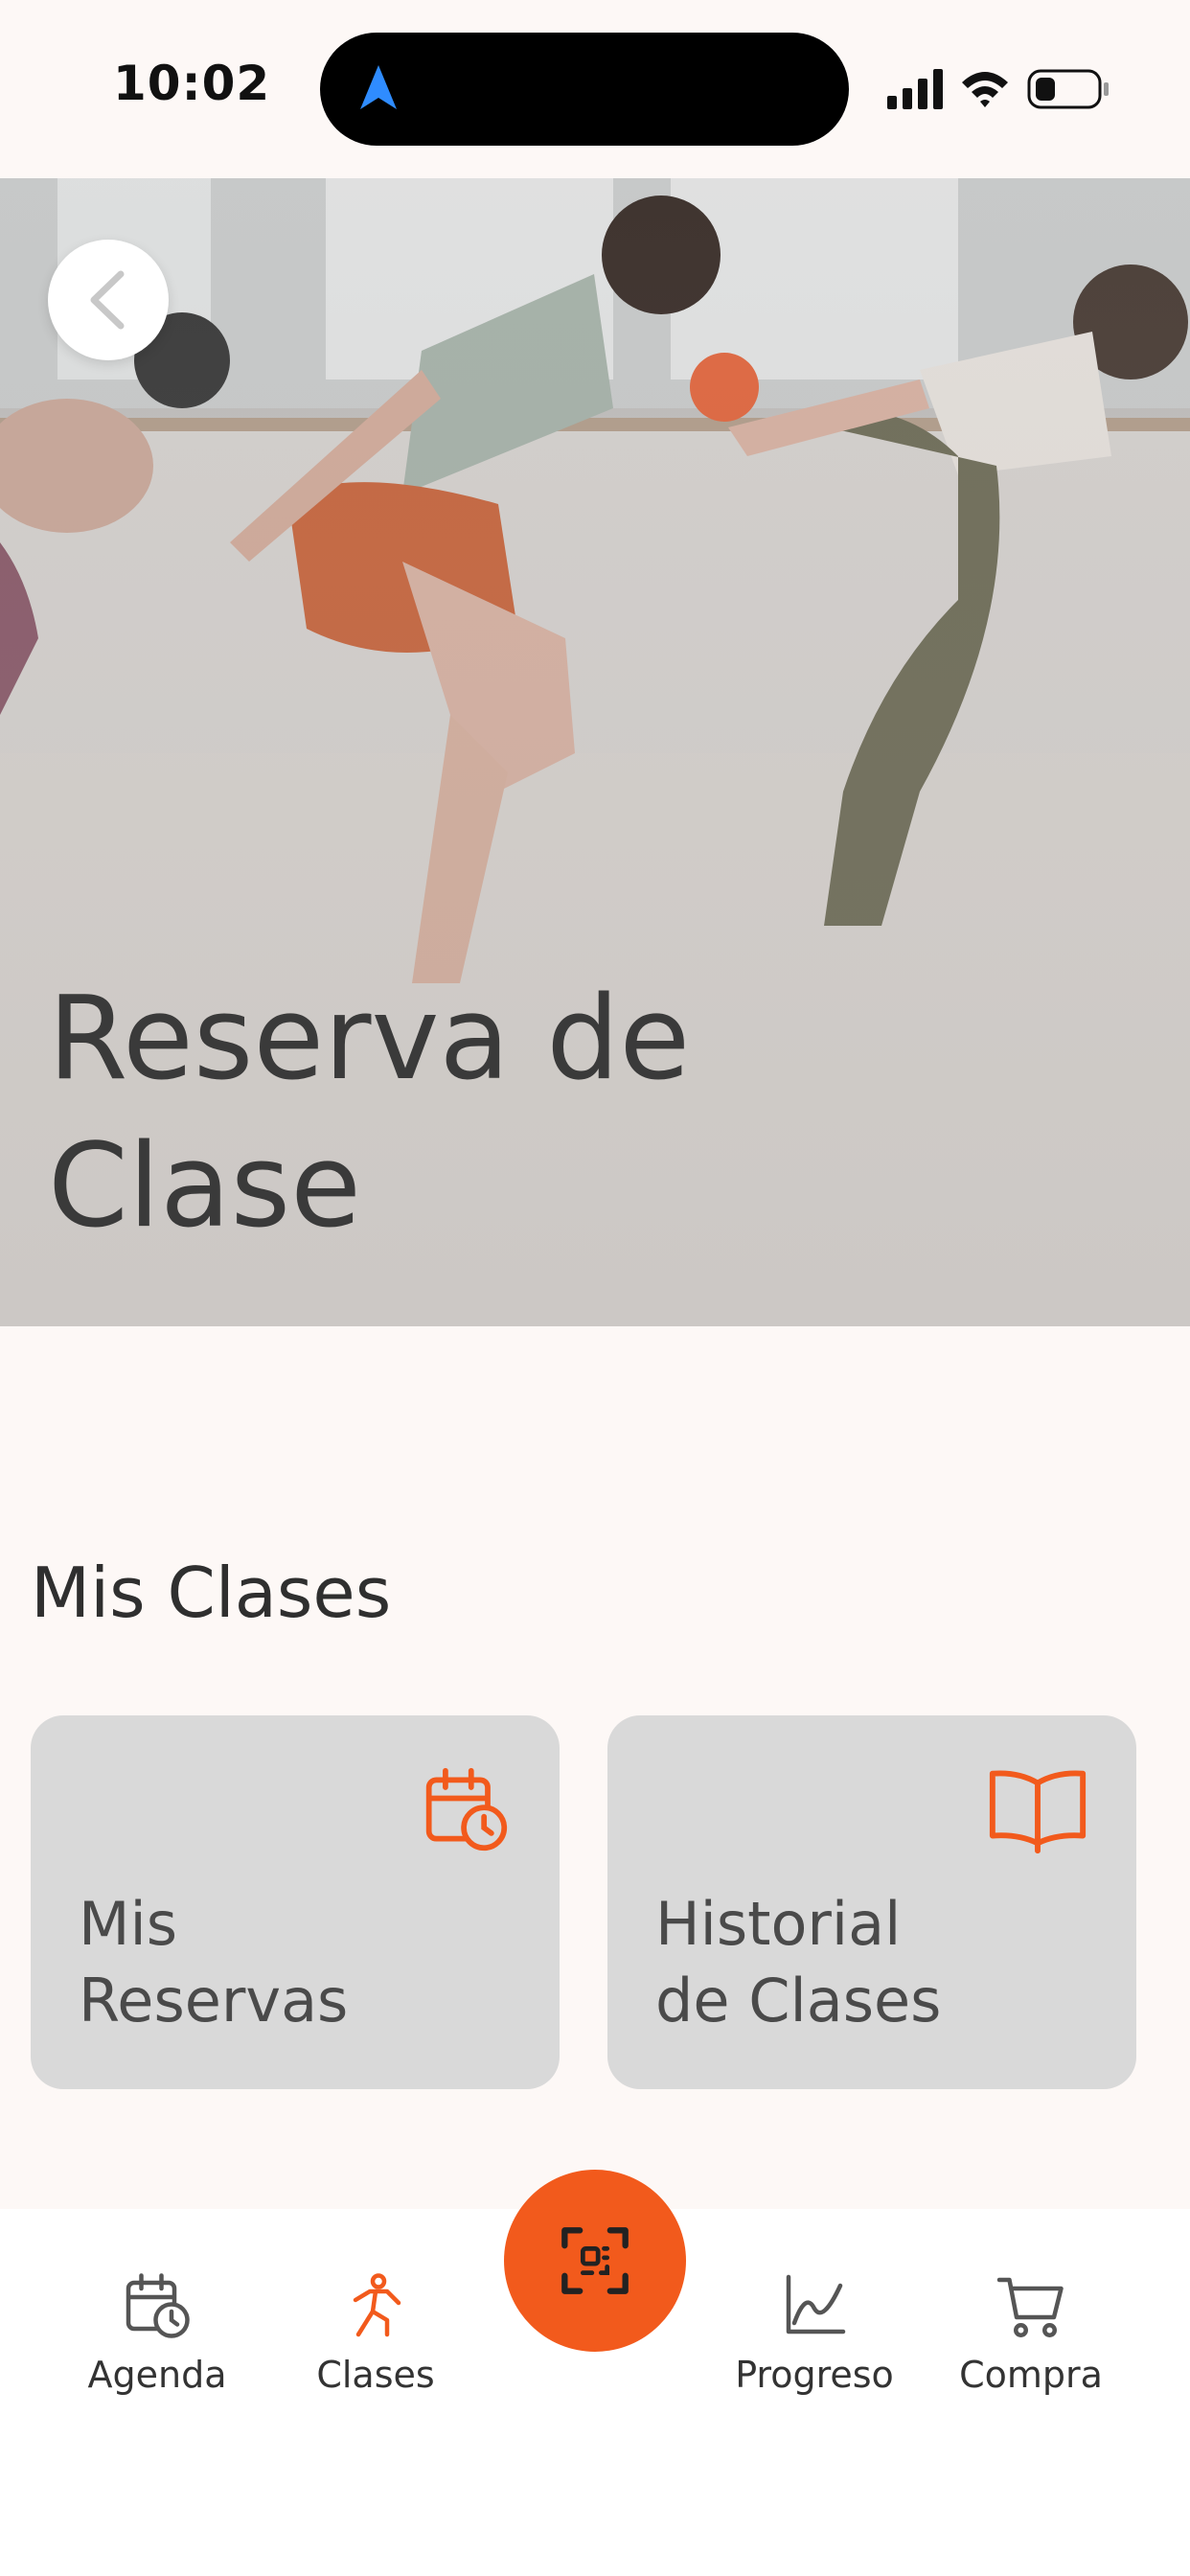 This screenshot has width=1190, height=2576. I want to click on my-bookings-label: Mis Reservas, so click(299, 1962).